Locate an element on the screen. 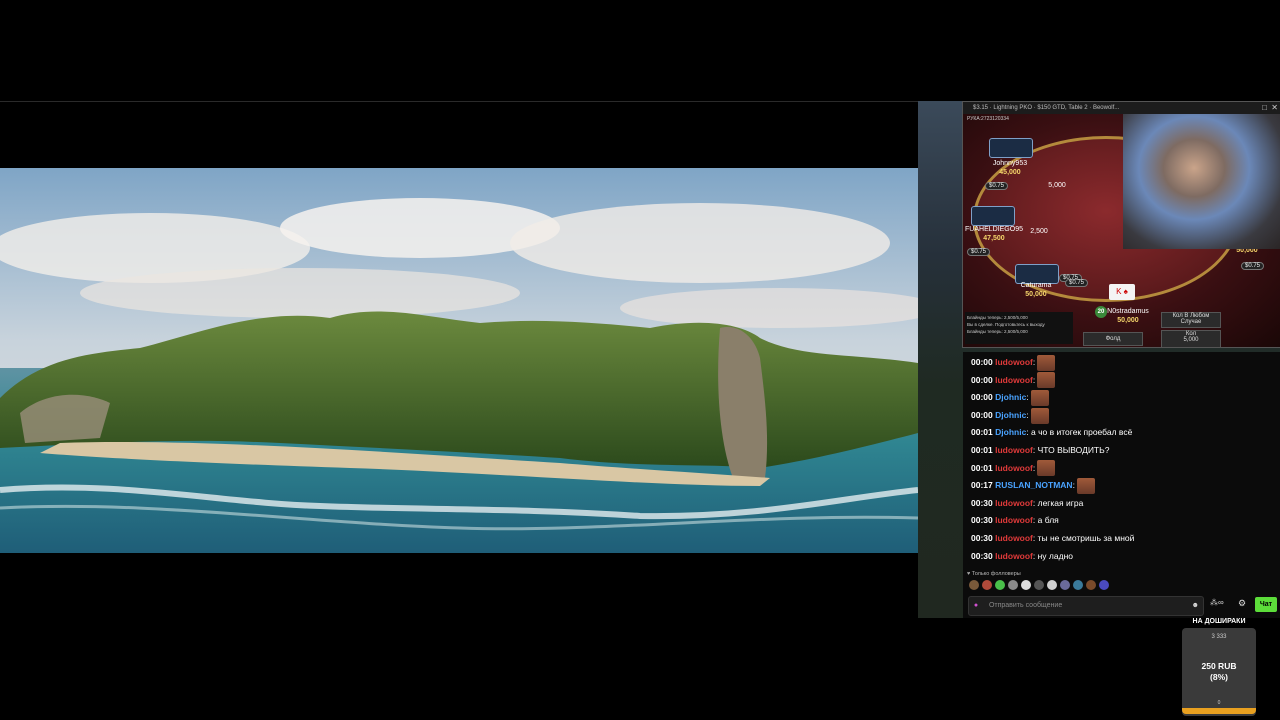 The width and height of the screenshot is (1280, 720). chat-message-text: : а бля is located at coordinates (1045, 520).